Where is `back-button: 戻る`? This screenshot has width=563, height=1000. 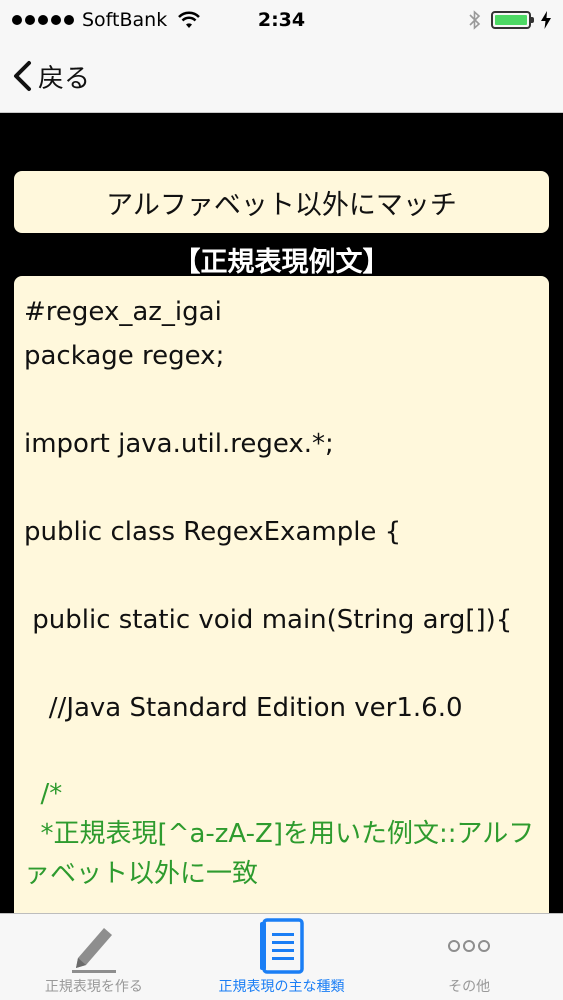 back-button: 戻る is located at coordinates (51, 76).